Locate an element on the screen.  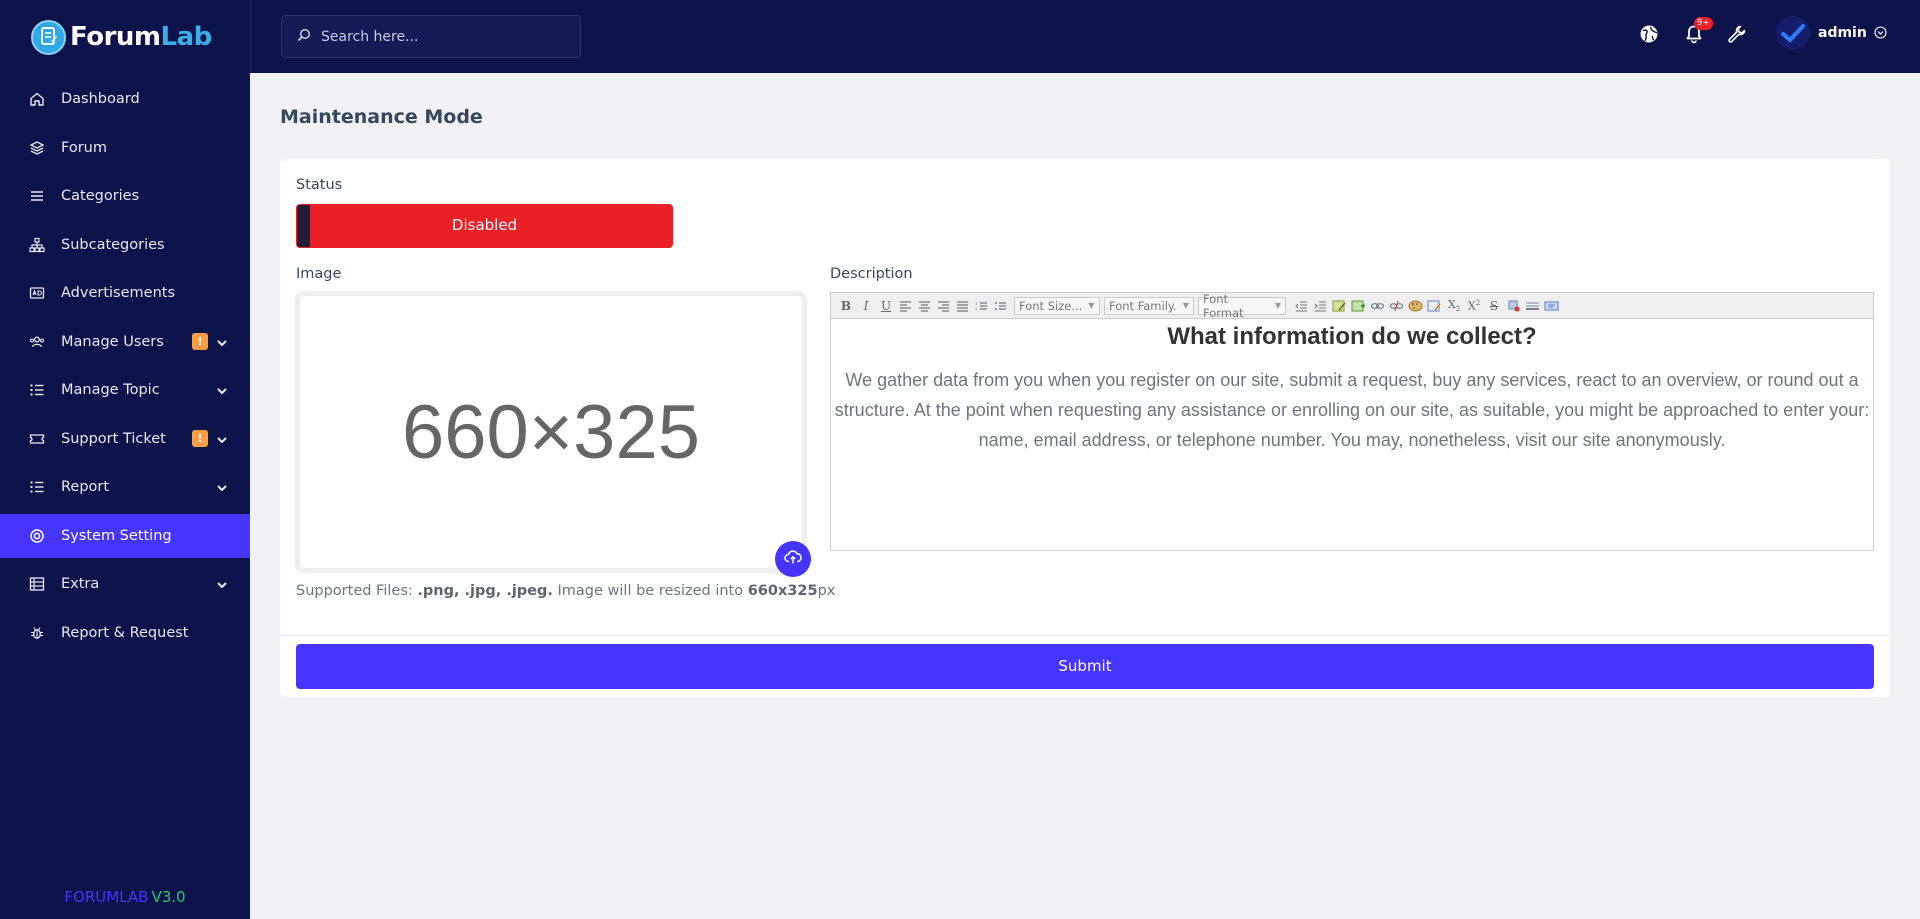
description-label: Description is located at coordinates (871, 274).